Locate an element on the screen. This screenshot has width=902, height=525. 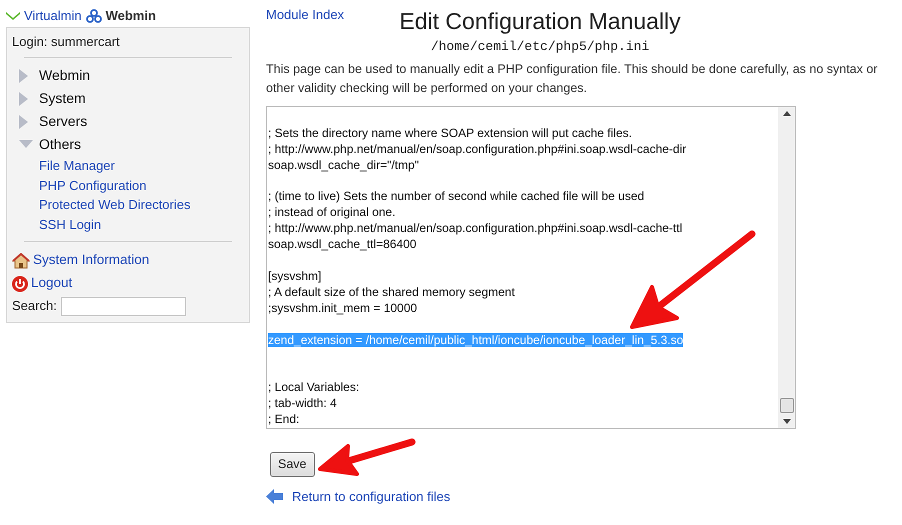
module-index-link: Module Index is located at coordinates (305, 15).